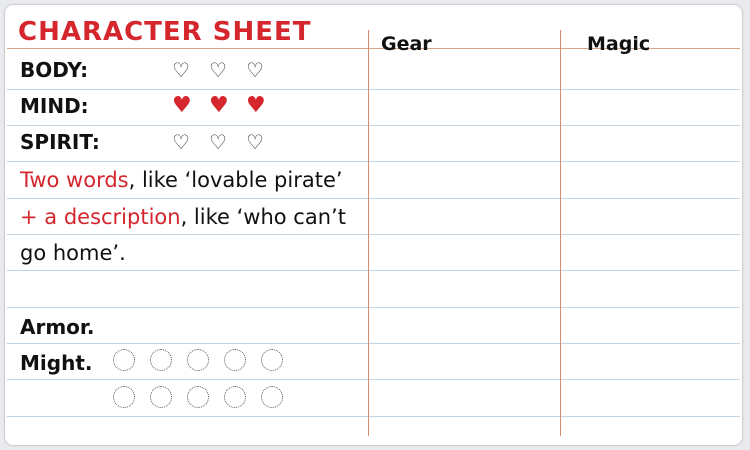 This screenshot has height=450, width=750. What do you see at coordinates (165, 32) in the screenshot?
I see `sheet-title: CHARACTER SHEET` at bounding box center [165, 32].